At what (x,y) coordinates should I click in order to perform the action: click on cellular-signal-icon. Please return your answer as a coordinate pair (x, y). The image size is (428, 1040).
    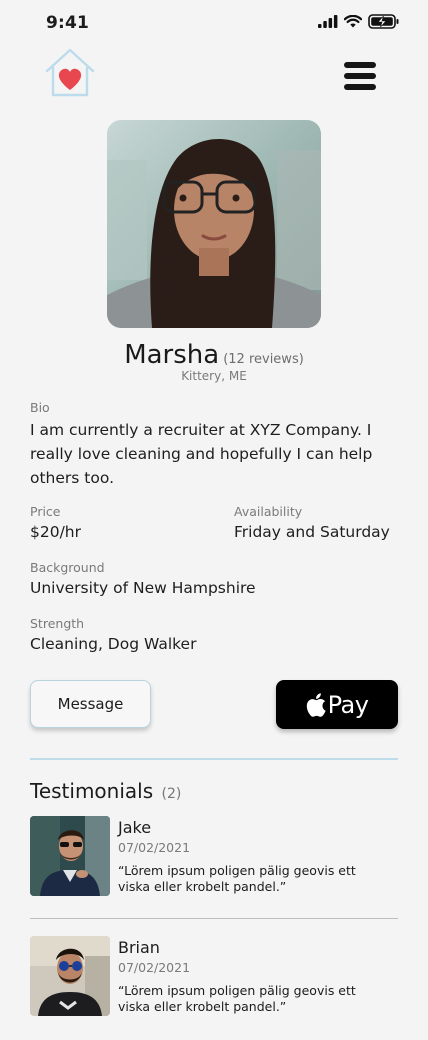
    Looking at the image, I should click on (328, 21).